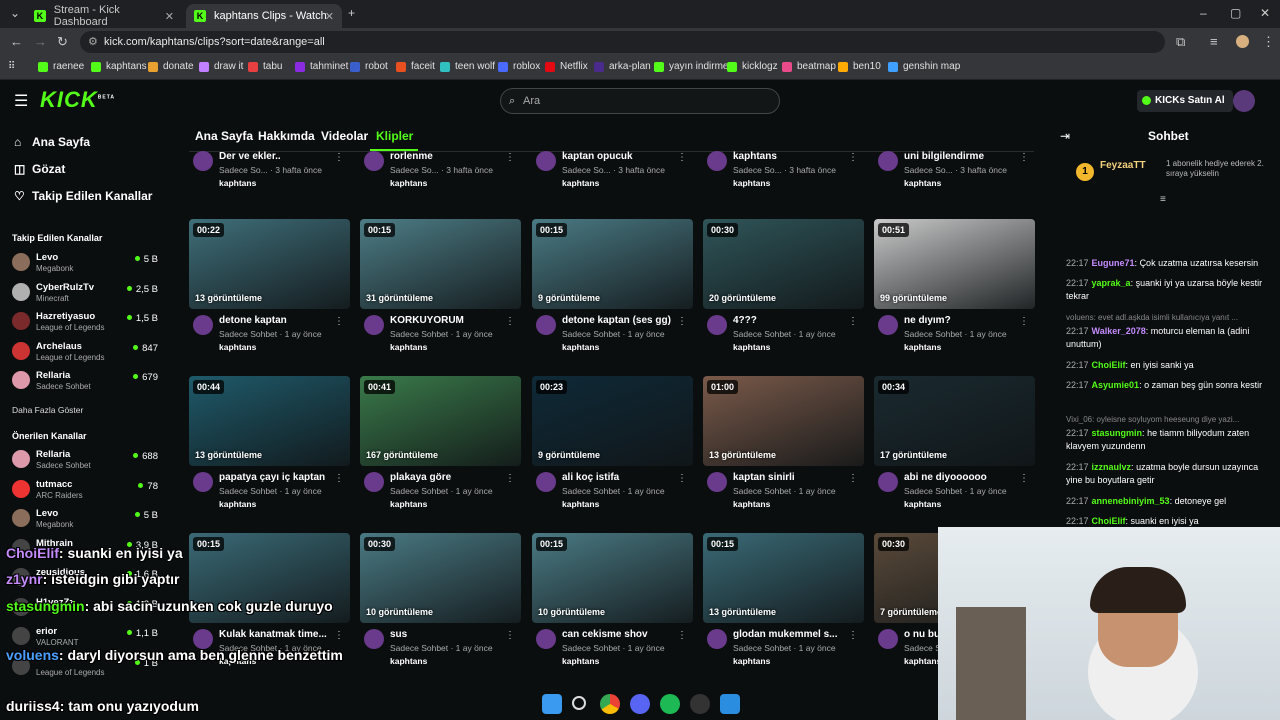  What do you see at coordinates (809, 66) in the screenshot?
I see `bookmark-item: beatmap` at bounding box center [809, 66].